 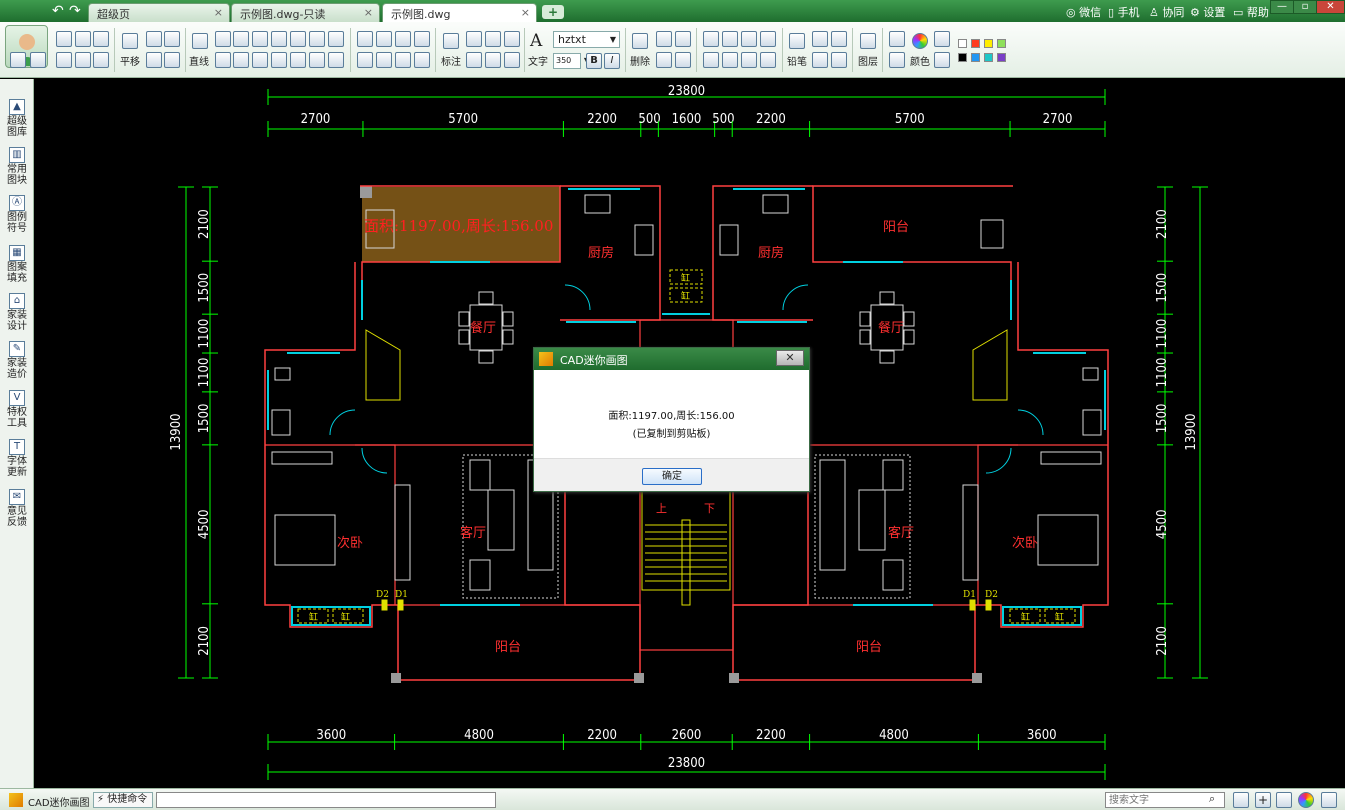 What do you see at coordinates (839, 39) in the screenshot?
I see `area-icon` at bounding box center [839, 39].